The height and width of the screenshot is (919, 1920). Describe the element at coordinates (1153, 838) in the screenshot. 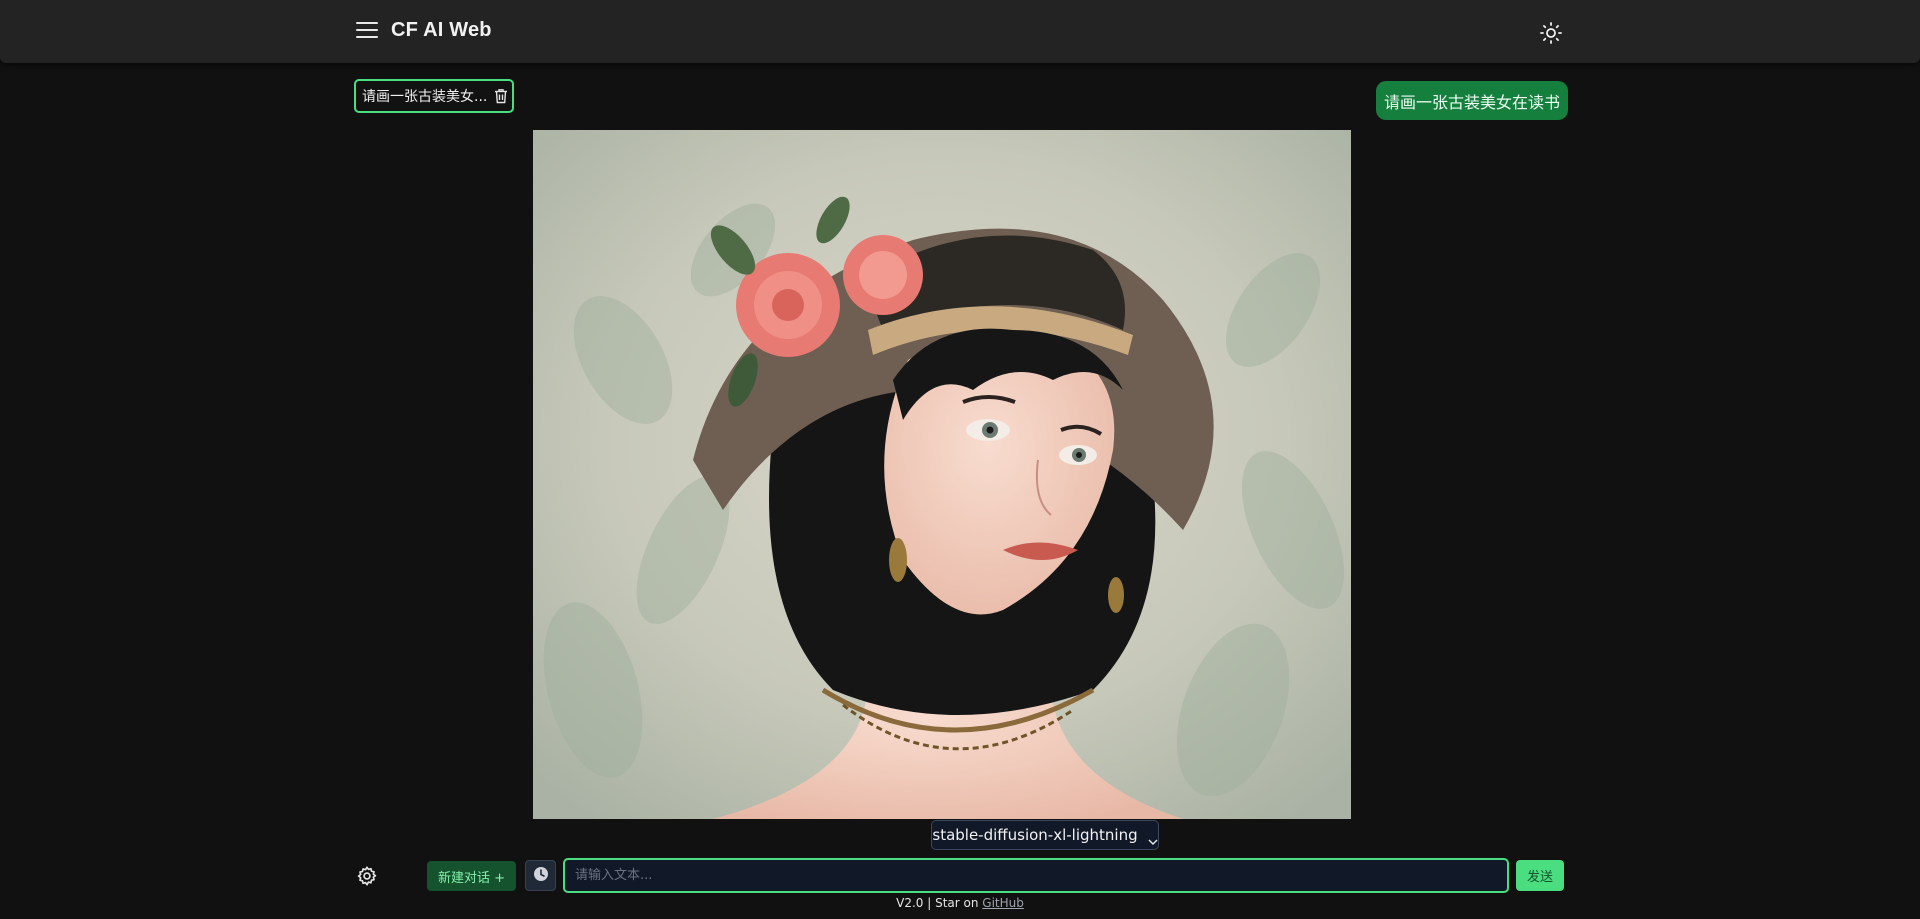

I see `chevron-down-icon` at that location.